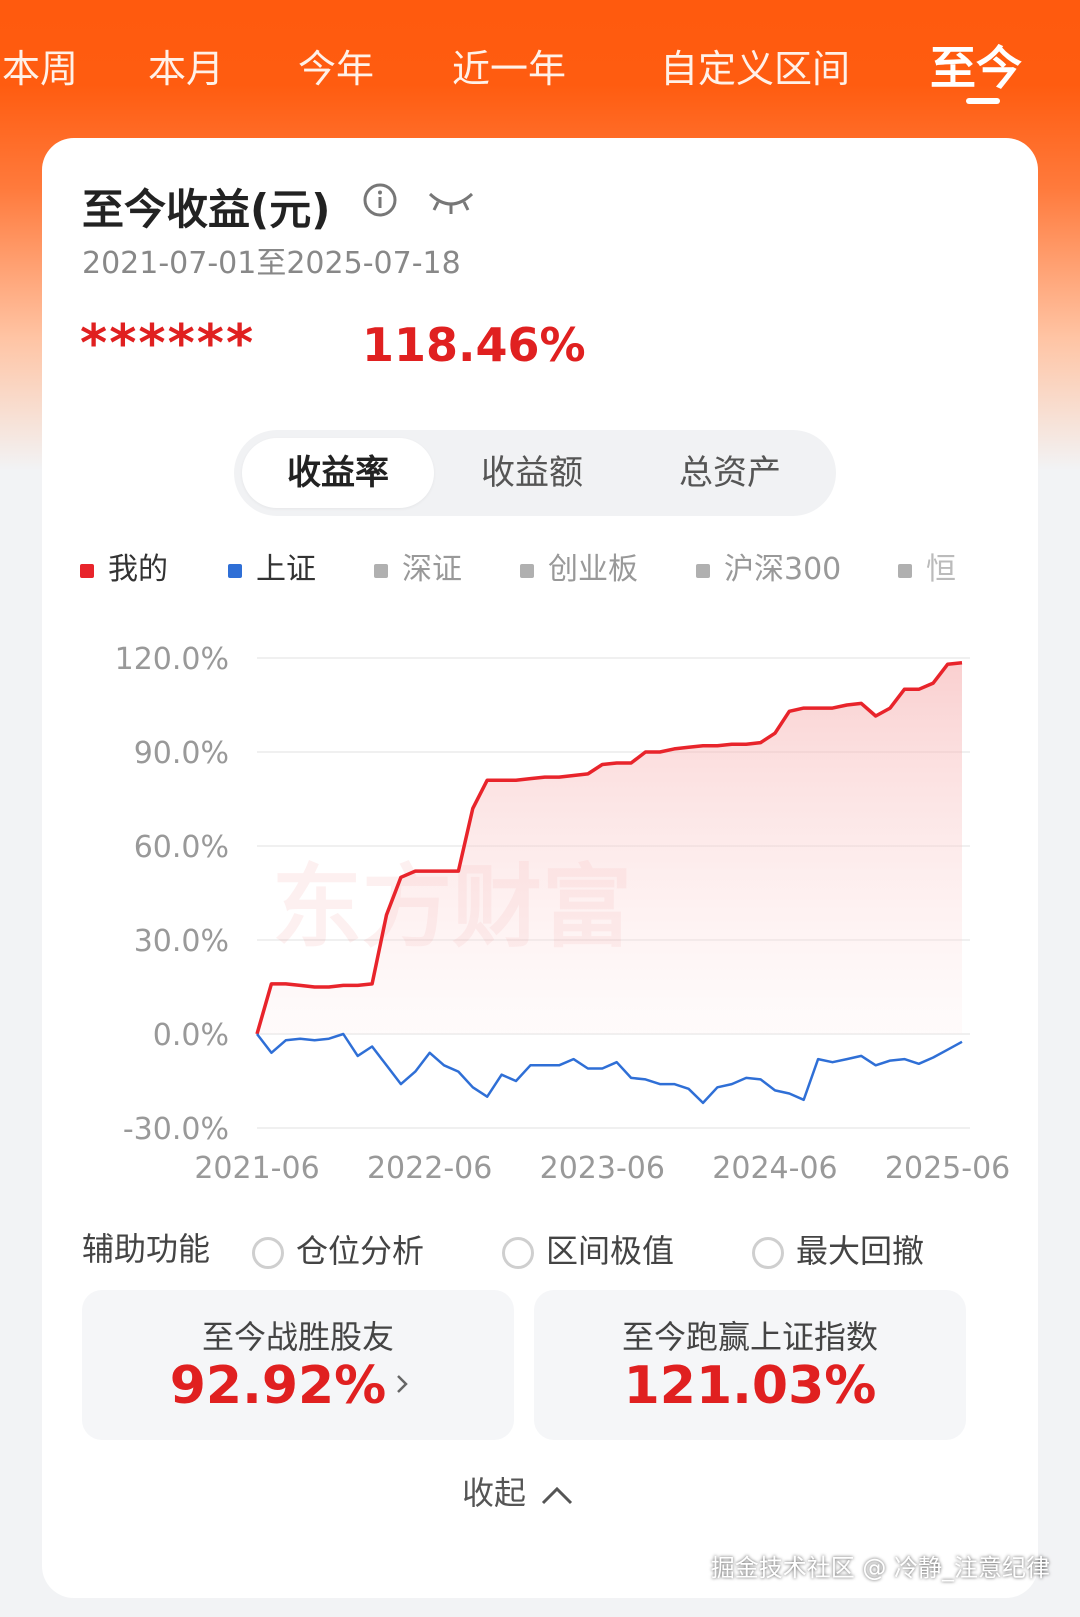 The height and width of the screenshot is (1617, 1080). I want to click on tab-custom-range: 自定义区间, so click(755, 65).